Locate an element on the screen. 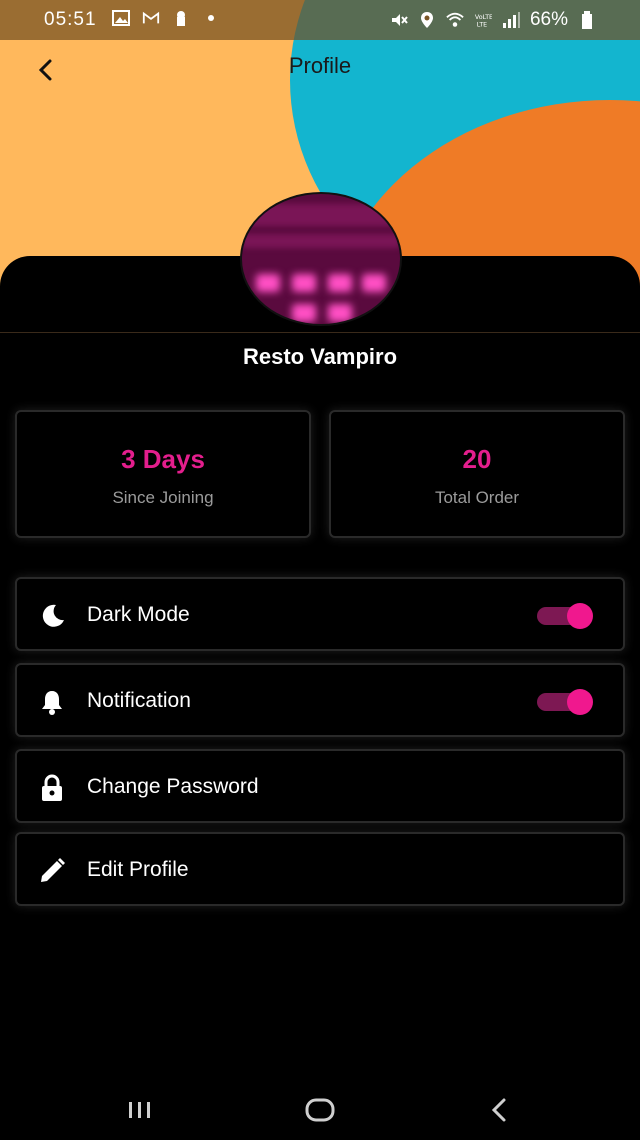 The image size is (640, 1140). status-bar: 05:51 VoLTE LTE 66% is located at coordinates (320, 20).